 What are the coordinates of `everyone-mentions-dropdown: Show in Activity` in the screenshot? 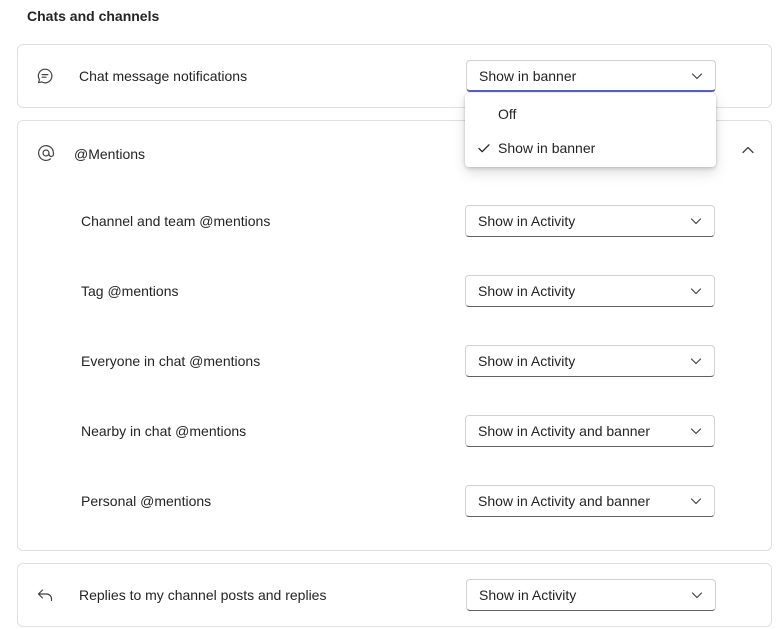 It's located at (590, 361).